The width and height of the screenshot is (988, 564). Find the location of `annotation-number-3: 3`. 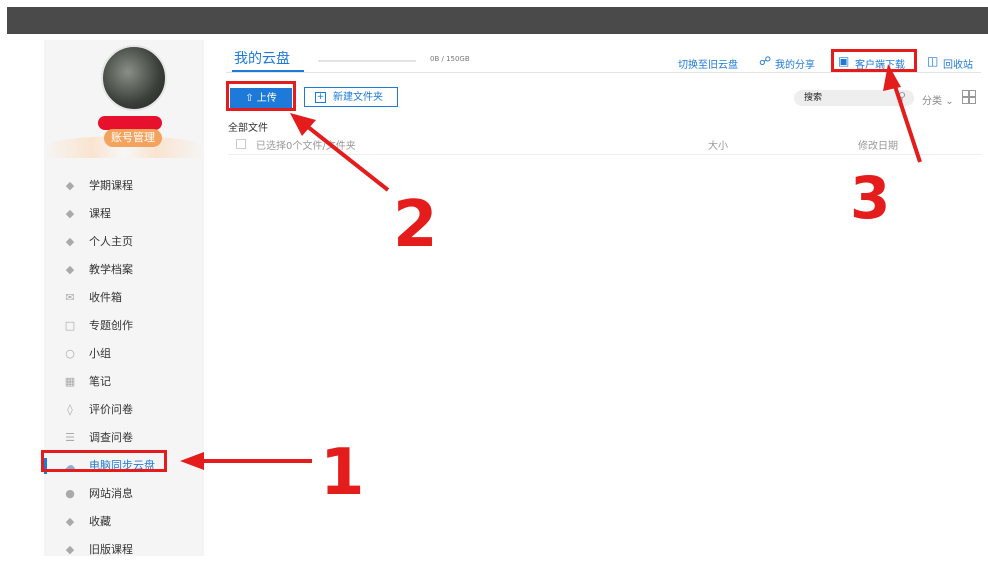

annotation-number-3: 3 is located at coordinates (870, 198).